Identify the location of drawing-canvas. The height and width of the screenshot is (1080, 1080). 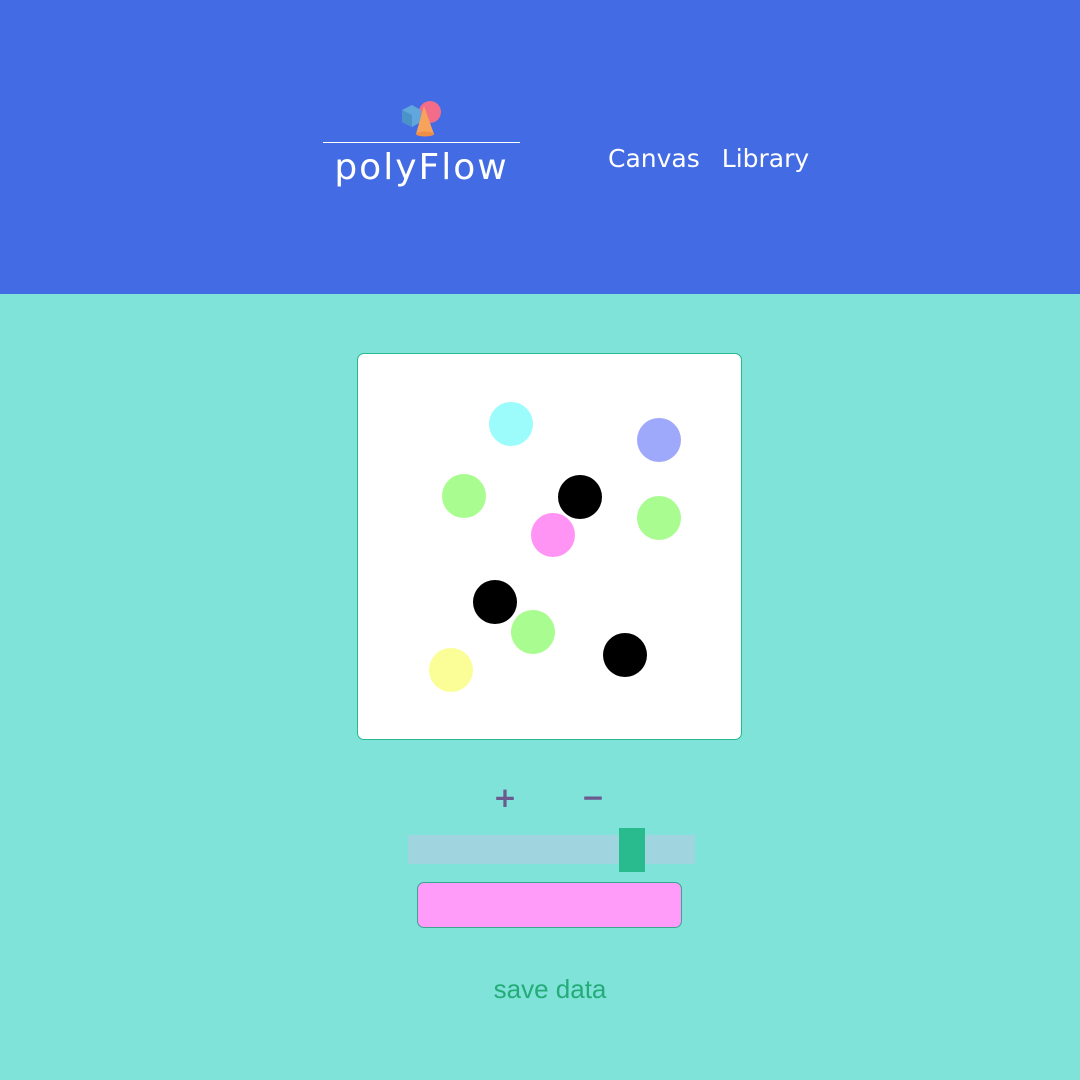
(549, 546).